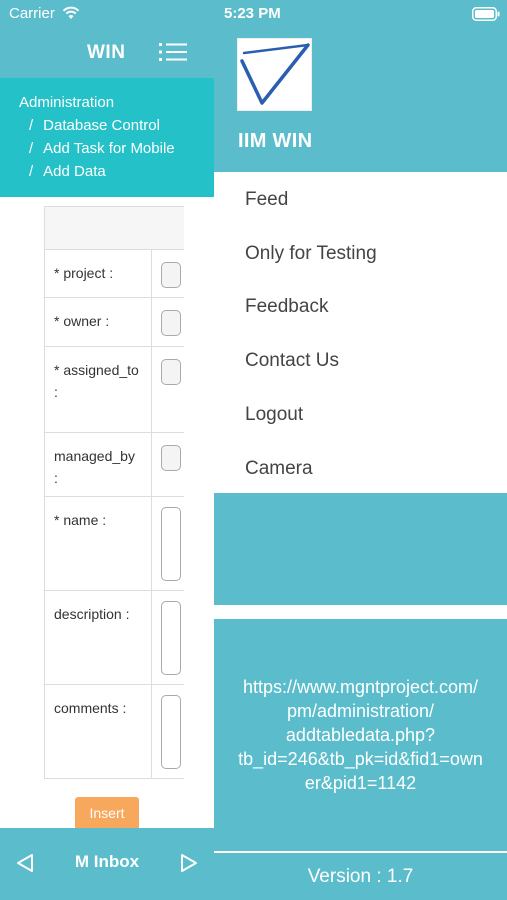 This screenshot has height=900, width=507. I want to click on top-navbar: WIN, so click(107, 53).